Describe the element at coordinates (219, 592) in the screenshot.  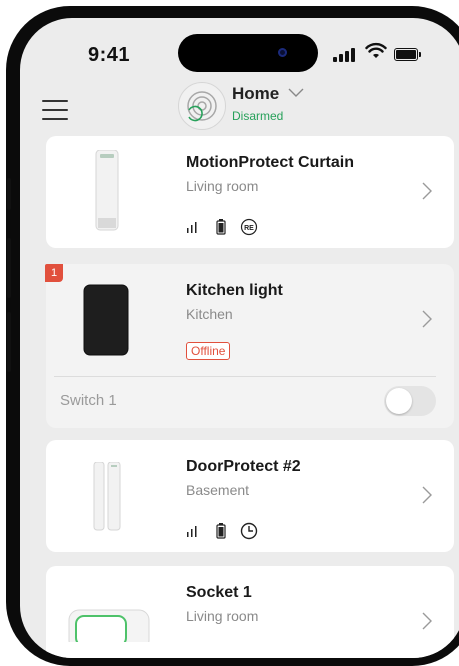
I see `device-name: Socket 1` at that location.